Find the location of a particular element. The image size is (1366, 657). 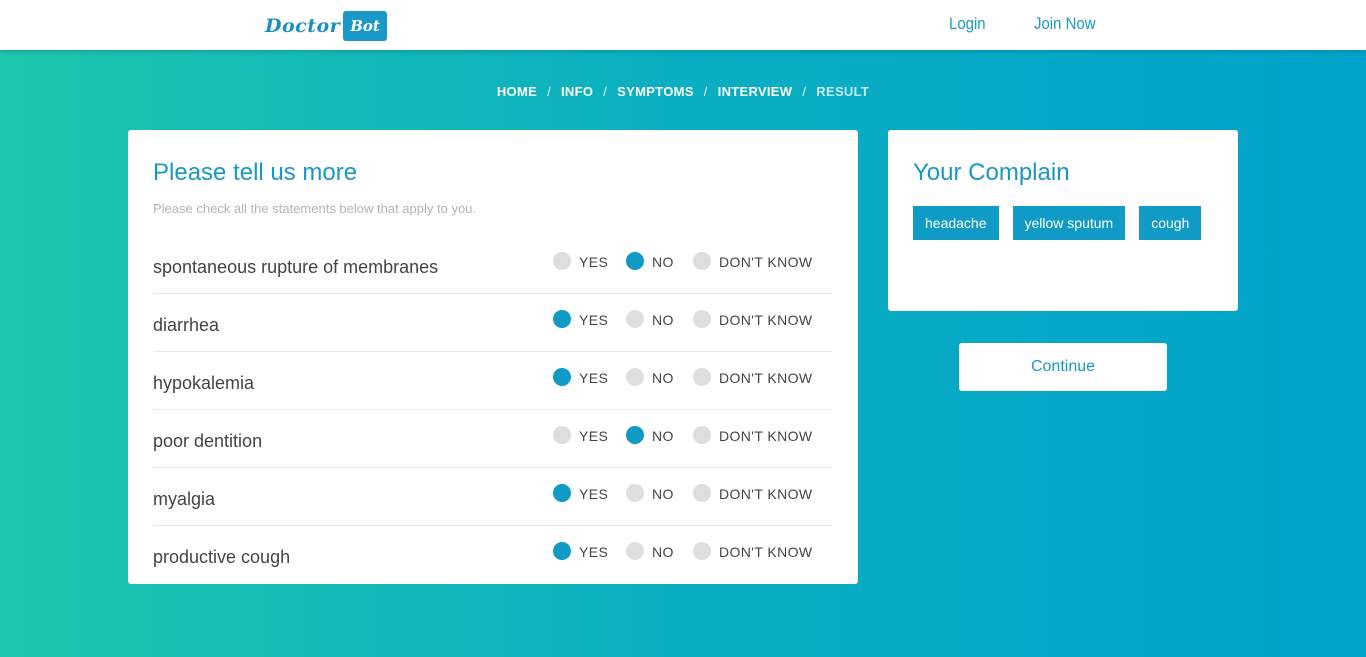

breadcrumb-item-symptoms: SYMPTOMS is located at coordinates (655, 91).